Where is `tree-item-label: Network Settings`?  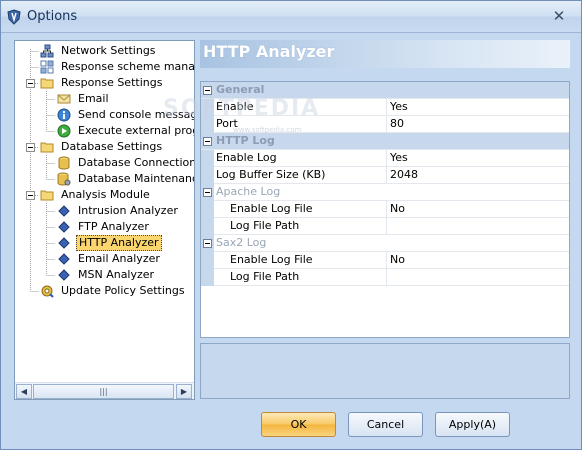 tree-item-label: Network Settings is located at coordinates (108, 50).